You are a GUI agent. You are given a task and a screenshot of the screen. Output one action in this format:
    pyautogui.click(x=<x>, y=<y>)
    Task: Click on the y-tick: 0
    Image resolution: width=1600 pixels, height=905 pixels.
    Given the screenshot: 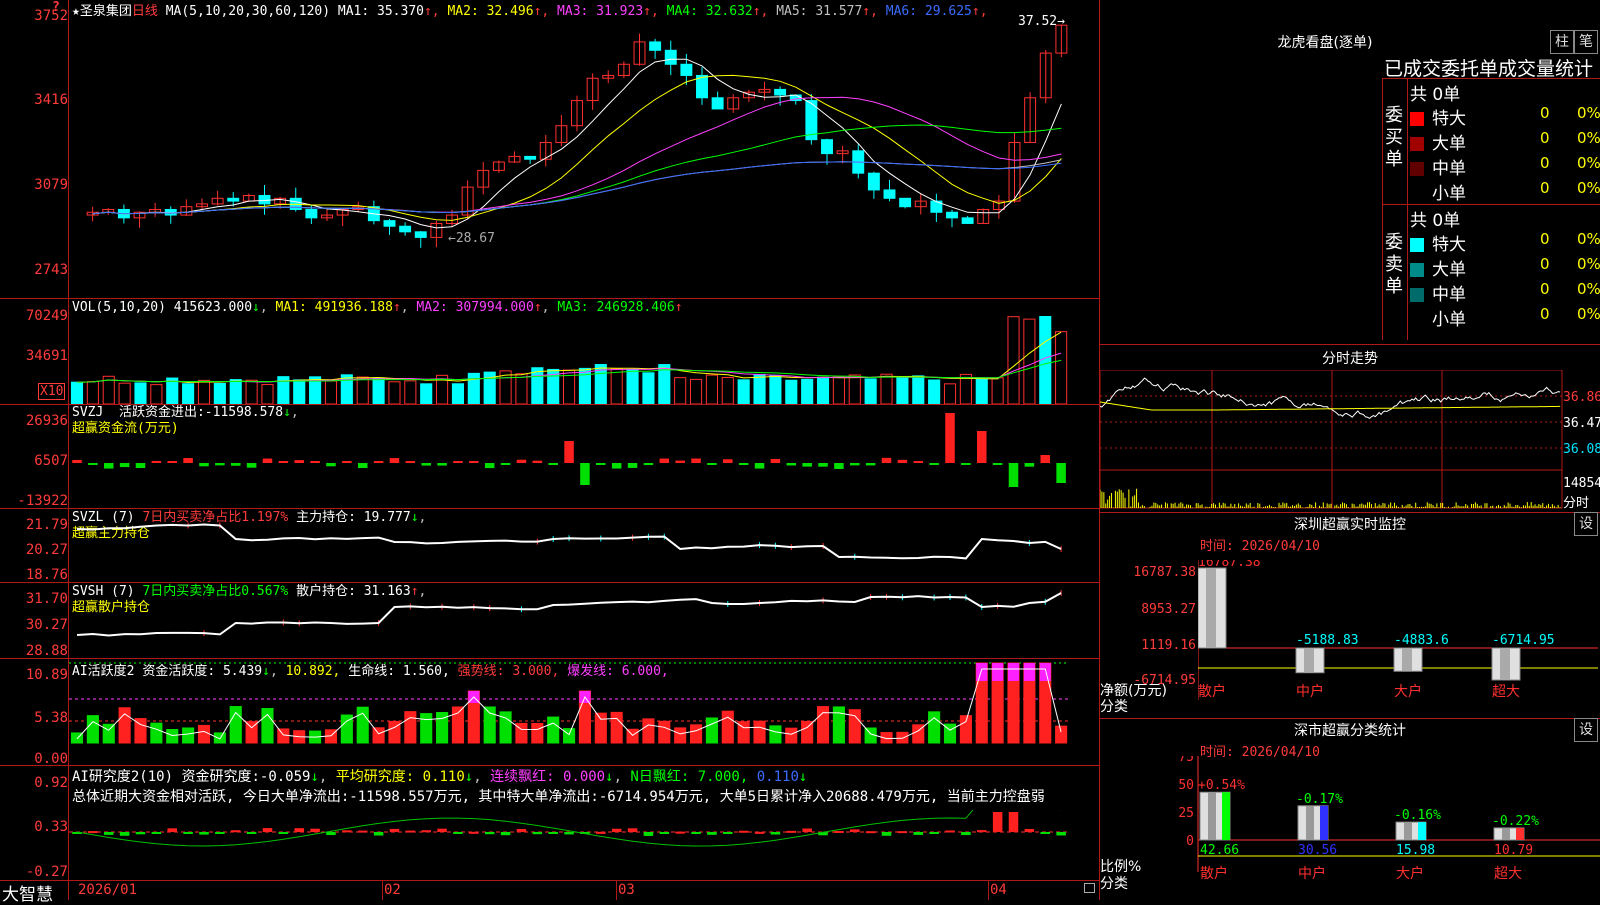 What is the action you would take?
    pyautogui.click(x=1190, y=841)
    